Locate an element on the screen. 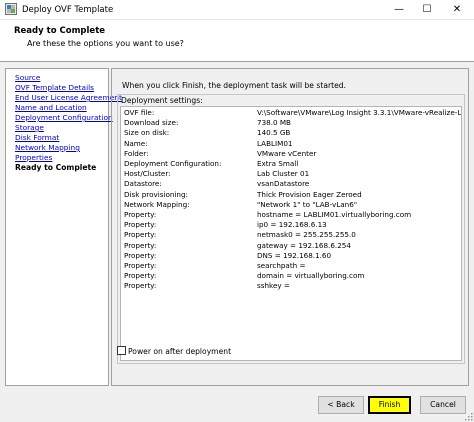 The width and height of the screenshot is (474, 422). settings-value: searchpath = is located at coordinates (281, 265).